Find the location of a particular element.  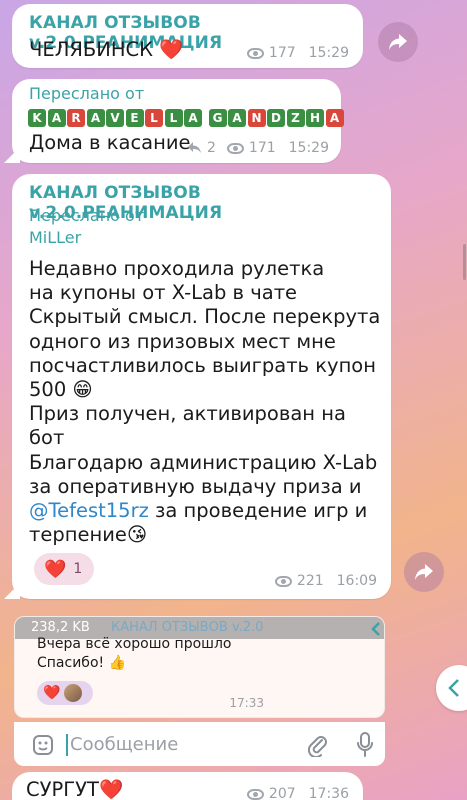

message-time: 16:09 is located at coordinates (356, 581).